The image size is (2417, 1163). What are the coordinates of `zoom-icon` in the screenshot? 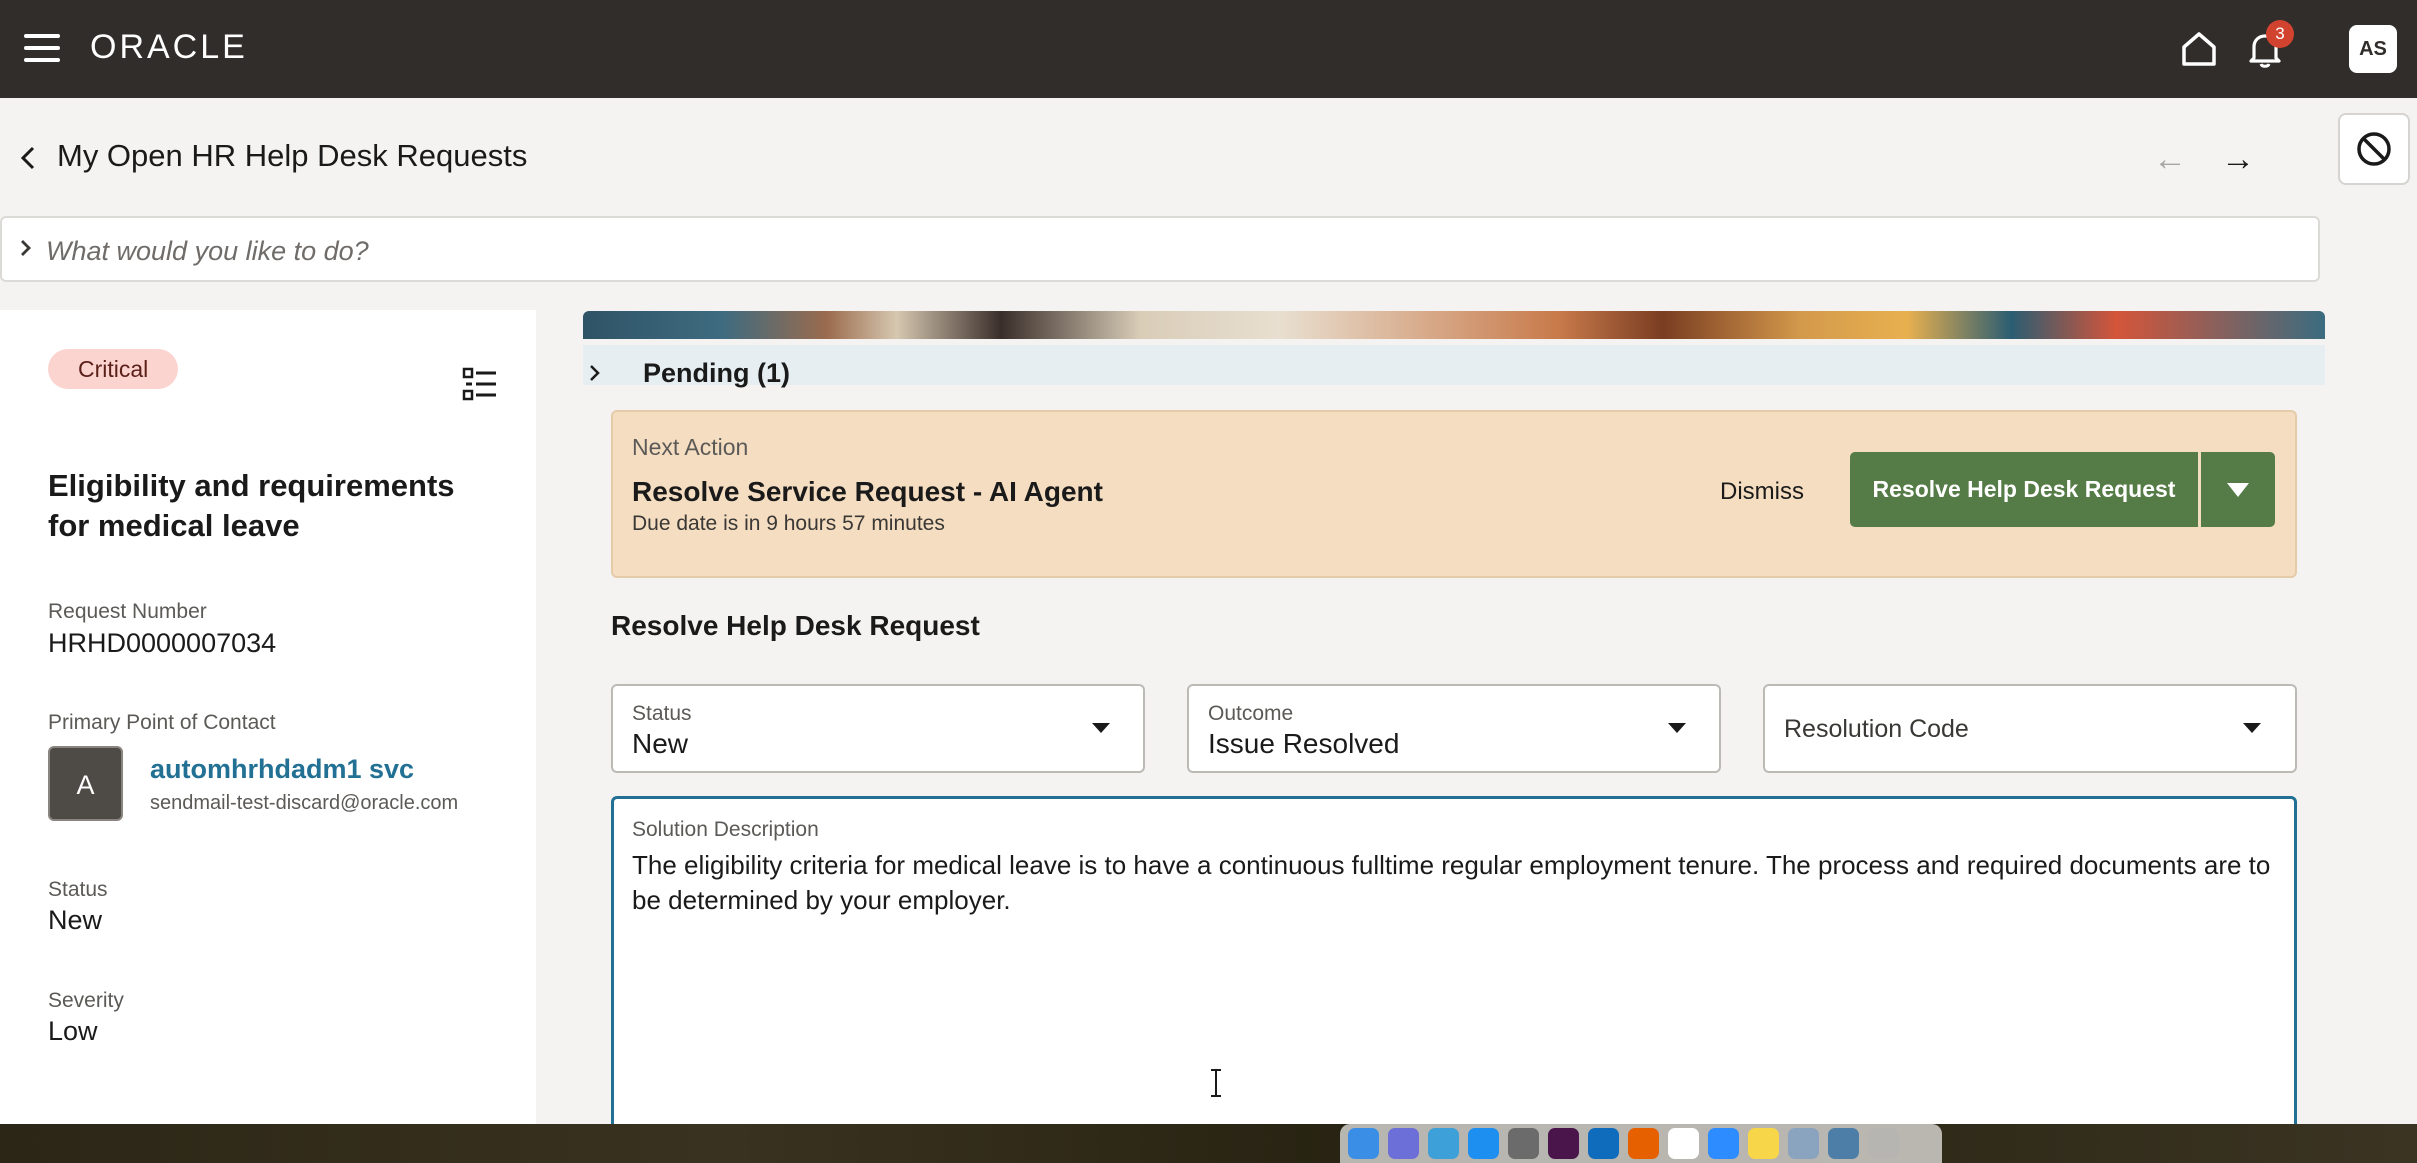 It's located at (1723, 1143).